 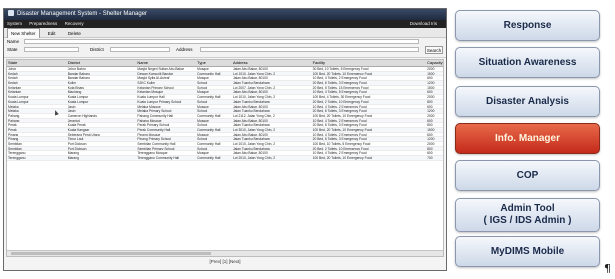 What do you see at coordinates (73, 153) in the screenshot?
I see `table-cell: Marang` at bounding box center [73, 153].